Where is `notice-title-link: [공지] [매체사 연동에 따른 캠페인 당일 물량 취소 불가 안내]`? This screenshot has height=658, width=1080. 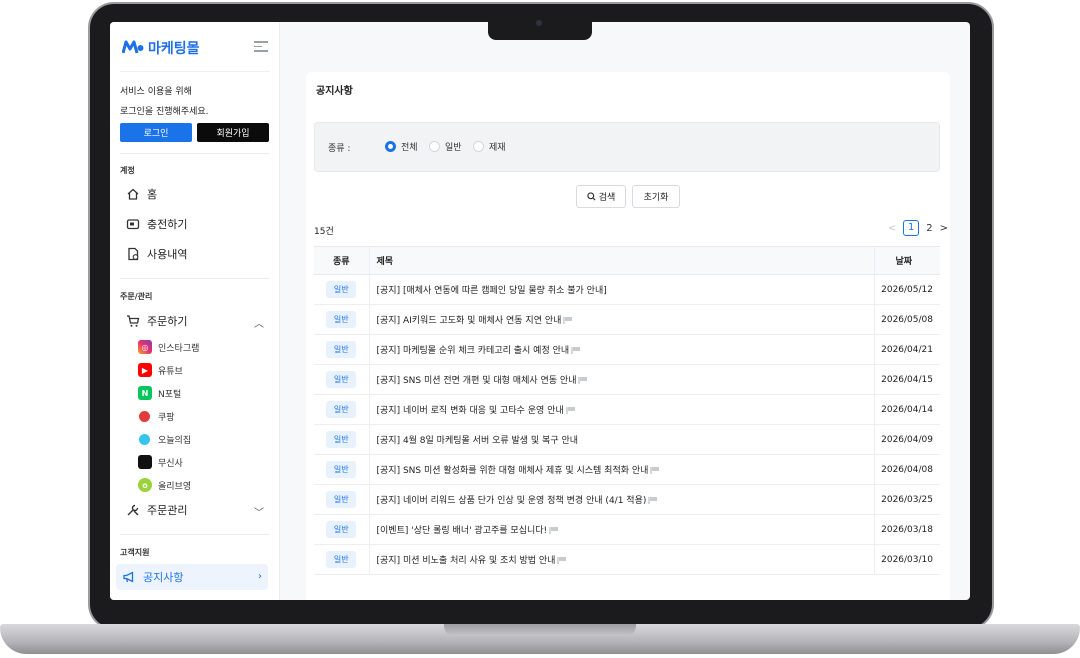 notice-title-link: [공지] [매체사 연동에 따른 캠페인 당일 물량 취소 불가 안내] is located at coordinates (492, 291).